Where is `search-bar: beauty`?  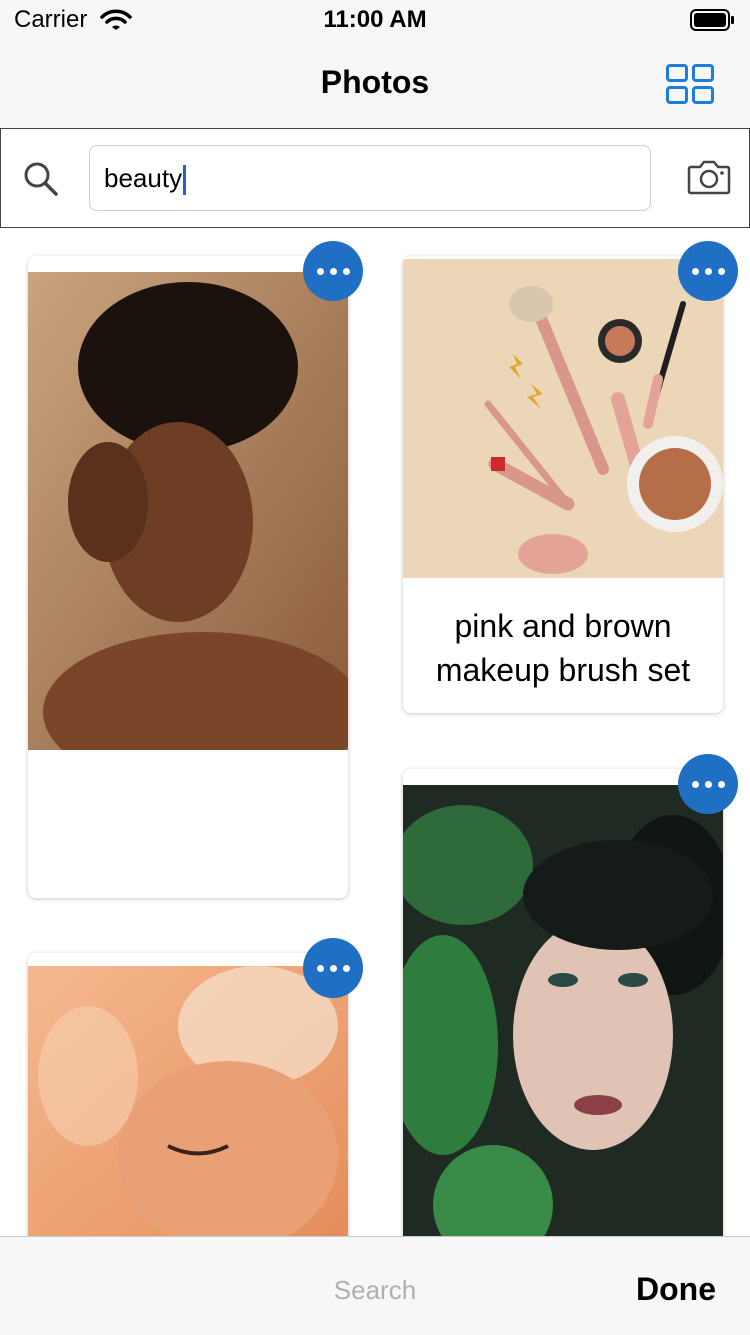
search-bar: beauty is located at coordinates (375, 178).